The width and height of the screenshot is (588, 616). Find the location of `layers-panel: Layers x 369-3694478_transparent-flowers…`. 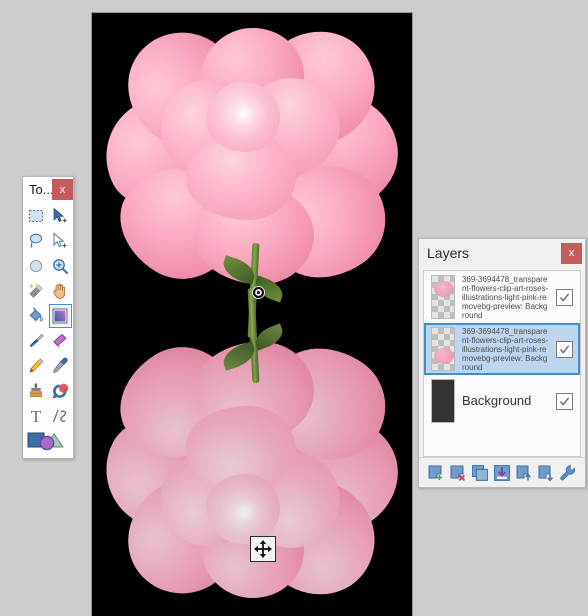

layers-panel: Layers x 369-3694478_transparent-flowers… is located at coordinates (502, 363).